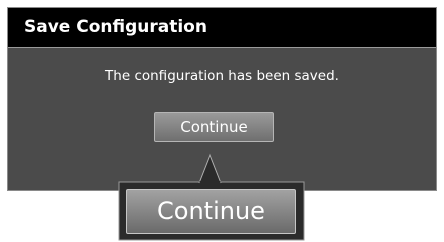 The height and width of the screenshot is (242, 444). What do you see at coordinates (222, 76) in the screenshot?
I see `dialog-message: The configuration has been saved.` at bounding box center [222, 76].